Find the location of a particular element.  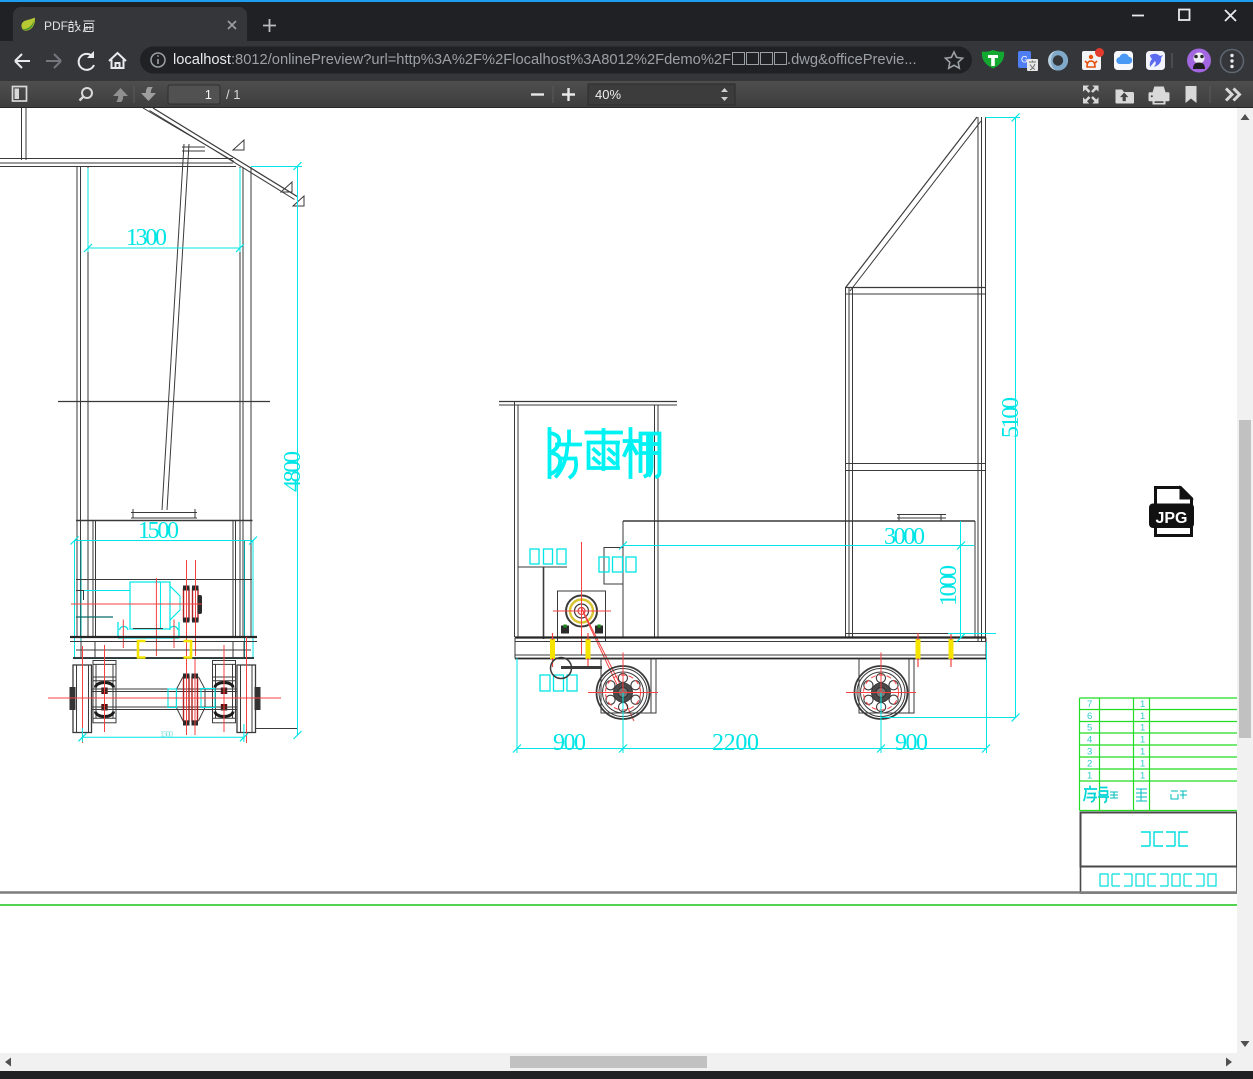

svg-text: 3 is located at coordinates (1089, 752).